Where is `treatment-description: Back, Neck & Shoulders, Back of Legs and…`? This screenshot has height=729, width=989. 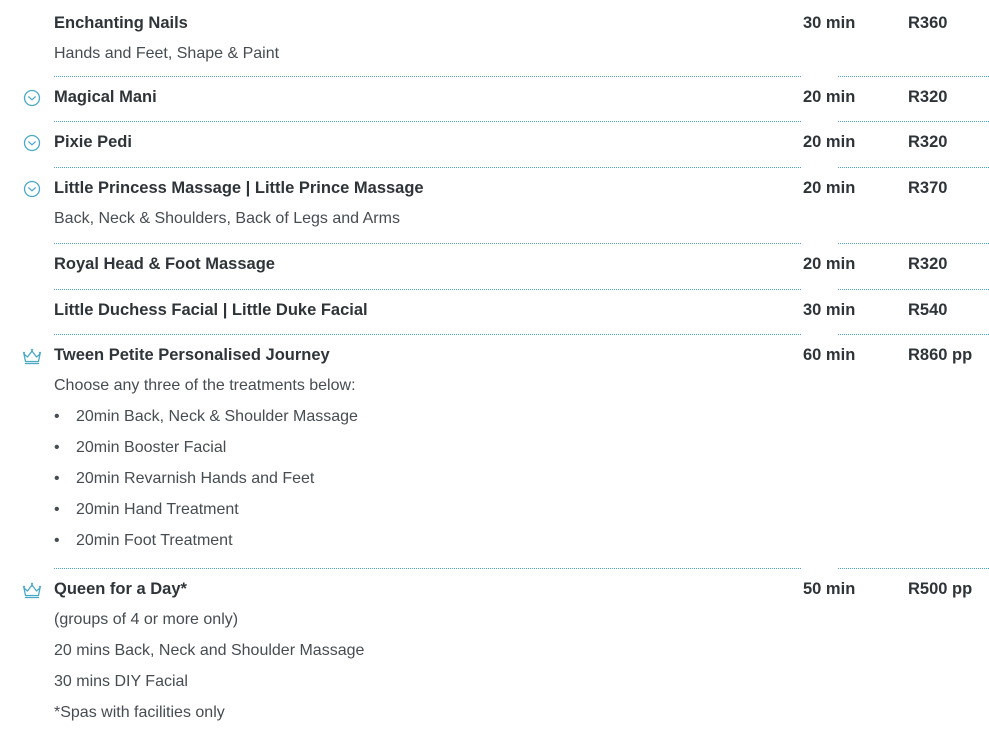 treatment-description: Back, Neck & Shoulders, Back of Legs and… is located at coordinates (227, 218).